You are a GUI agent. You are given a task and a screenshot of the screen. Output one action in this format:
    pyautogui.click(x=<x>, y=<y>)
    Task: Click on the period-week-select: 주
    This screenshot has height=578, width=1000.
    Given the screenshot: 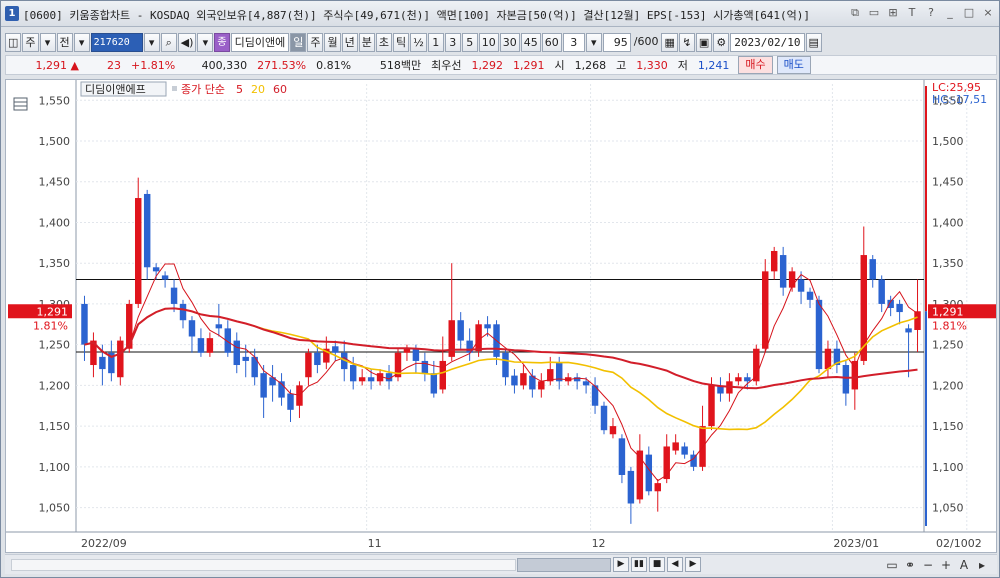 What is the action you would take?
    pyautogui.click(x=30, y=42)
    